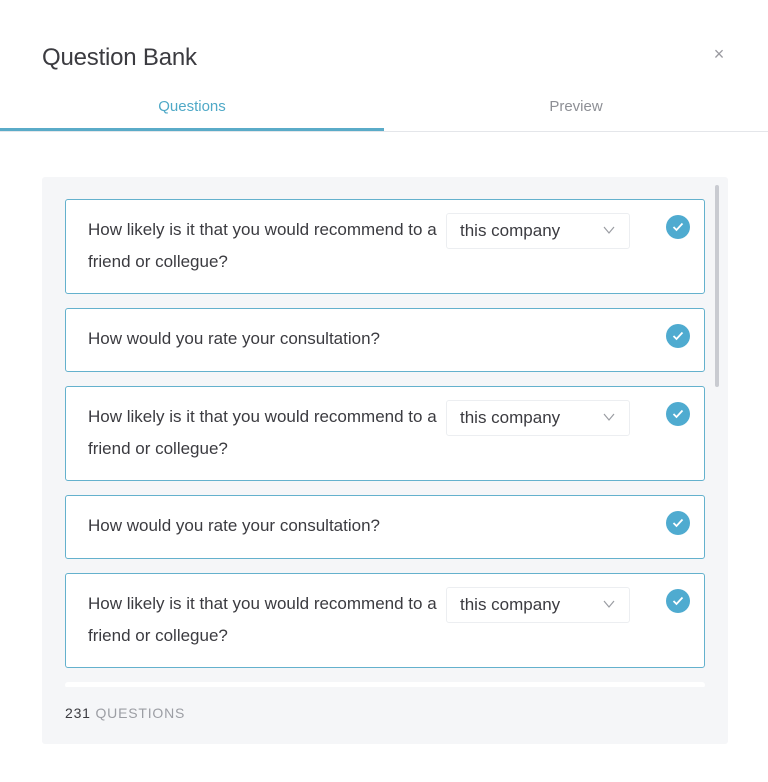  What do you see at coordinates (385, 684) in the screenshot?
I see `question-card-partial` at bounding box center [385, 684].